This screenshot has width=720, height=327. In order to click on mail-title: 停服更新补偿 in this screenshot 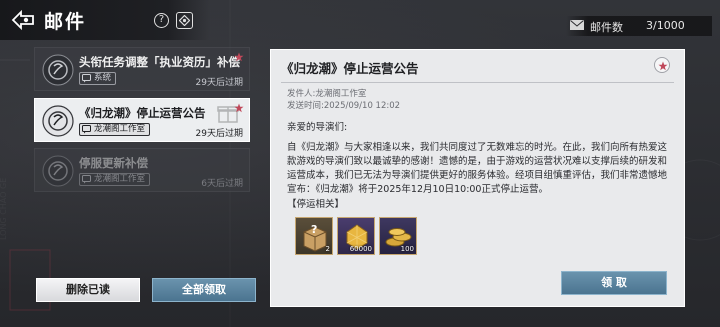, I will do `click(113, 163)`.